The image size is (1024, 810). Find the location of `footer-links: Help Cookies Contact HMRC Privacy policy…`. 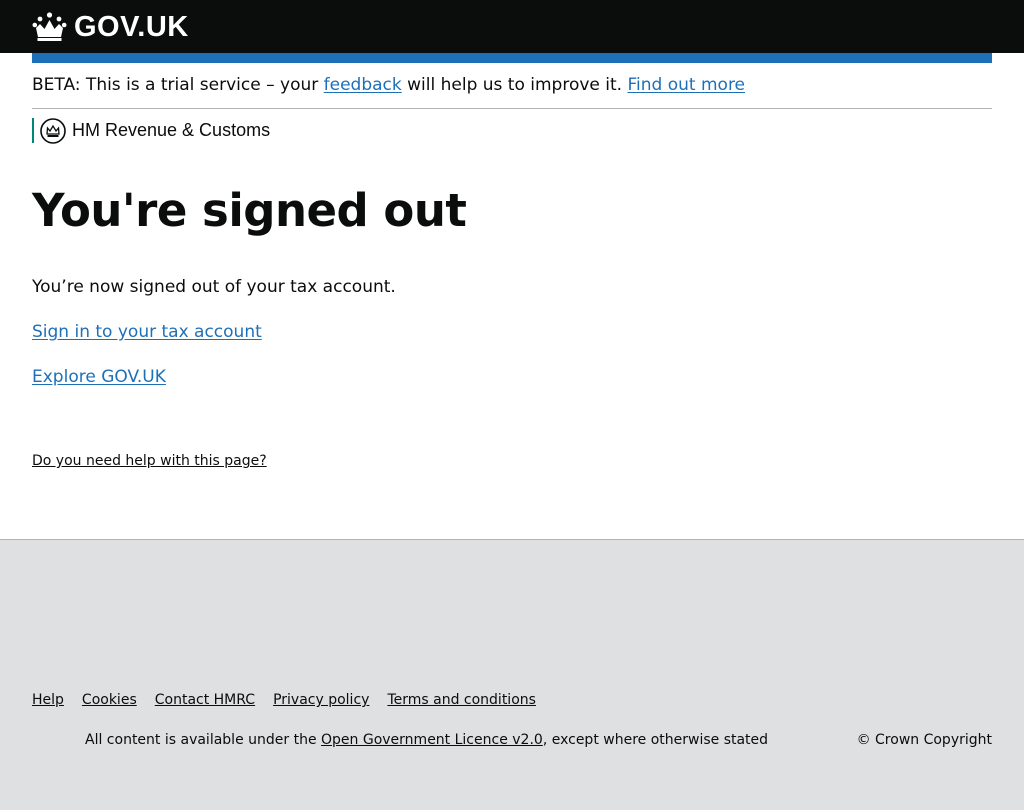

footer-links: Help Cookies Contact HMRC Privacy policy… is located at coordinates (284, 700).